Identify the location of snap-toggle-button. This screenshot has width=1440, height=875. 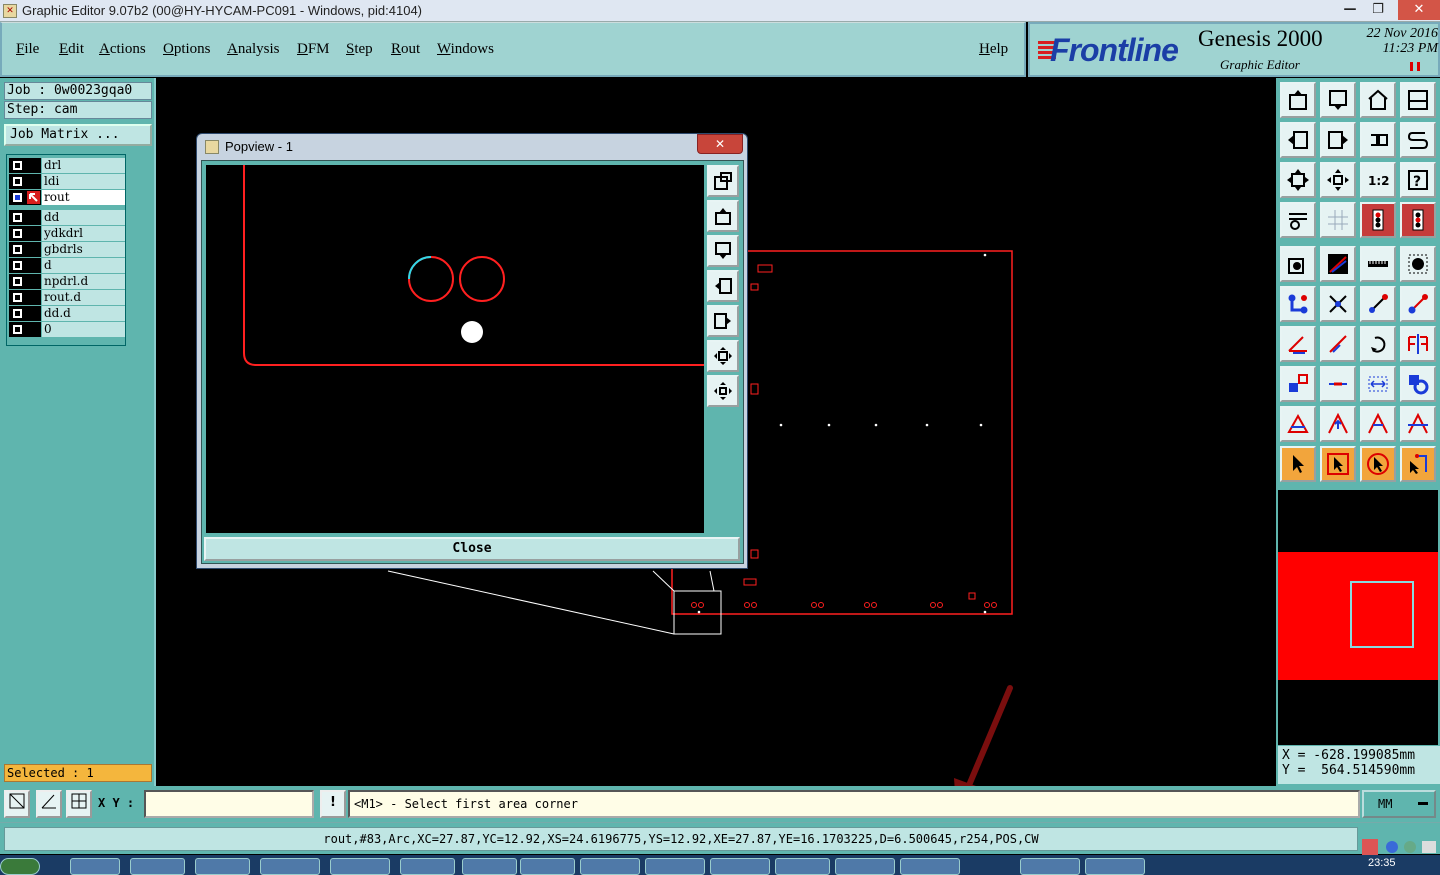
(1378, 220).